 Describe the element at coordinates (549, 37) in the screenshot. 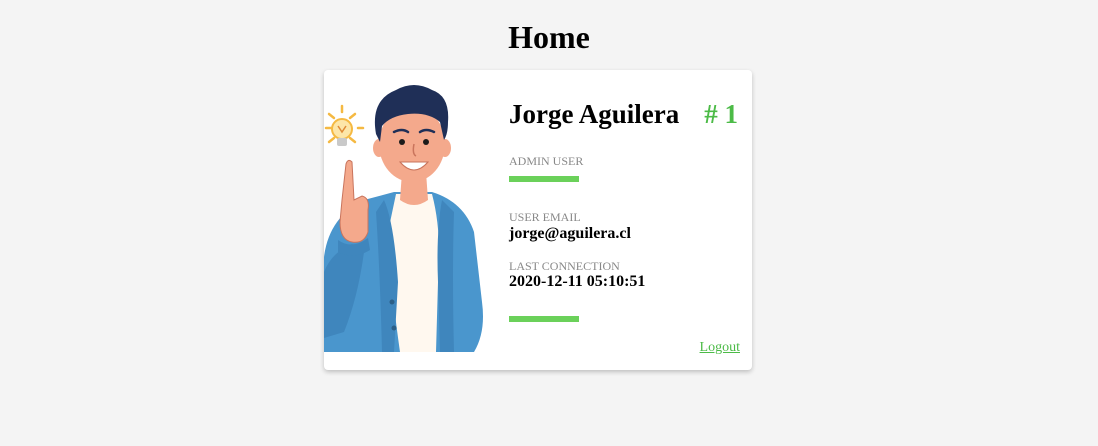

I see `page-title: Home` at that location.